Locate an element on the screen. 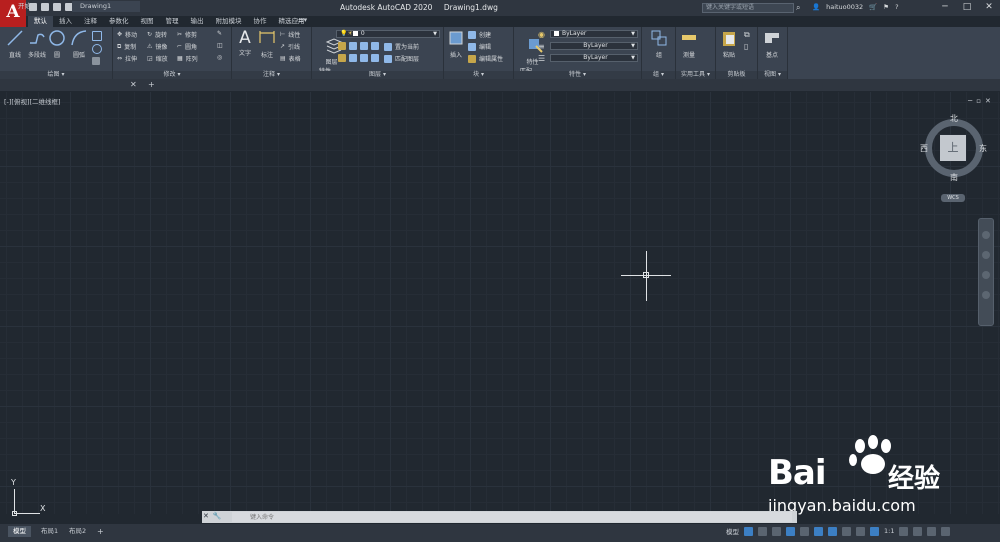 This screenshot has width=1000, height=542. viewcube: 上 北 南 西 东 is located at coordinates (953, 148).